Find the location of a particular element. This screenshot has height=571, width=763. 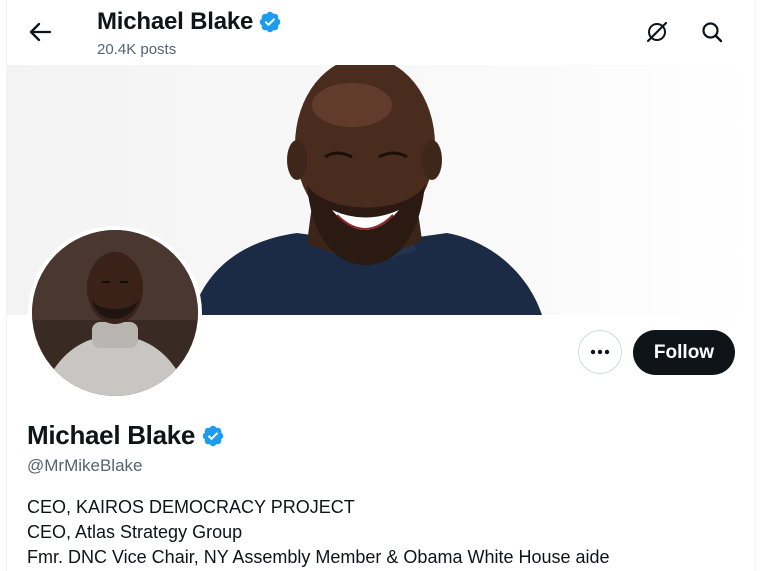

bio-line: CEO, Atlas Strategy Group is located at coordinates (135, 532).